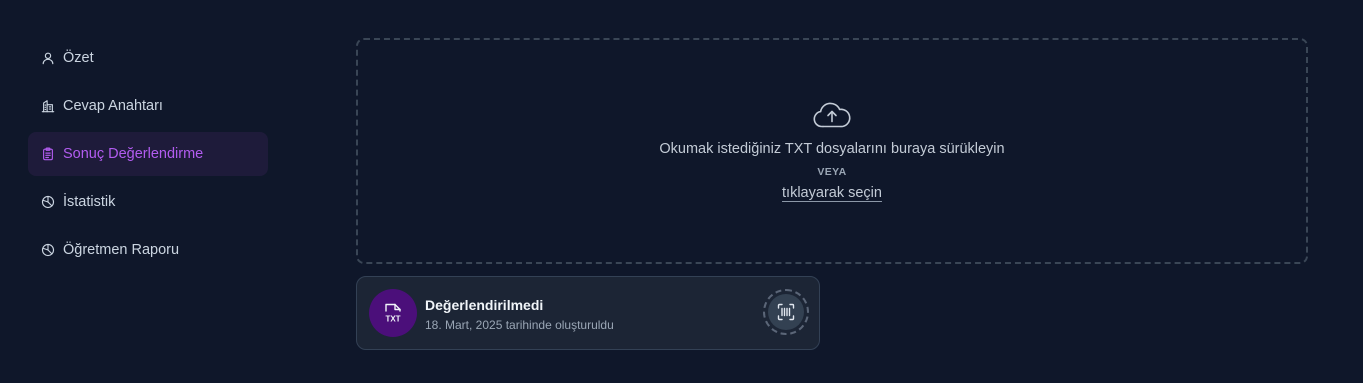 This screenshot has width=1363, height=383. I want to click on sidebar-nav: Özet Cevap Anahtarı Sonuç Değerlendirme, so click(148, 156).